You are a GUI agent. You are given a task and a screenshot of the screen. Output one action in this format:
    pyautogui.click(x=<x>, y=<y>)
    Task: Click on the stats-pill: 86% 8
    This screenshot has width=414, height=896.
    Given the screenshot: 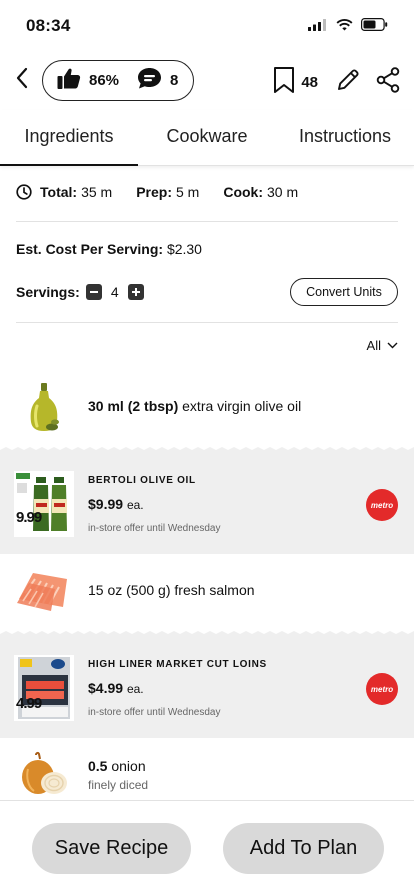 What is the action you would take?
    pyautogui.click(x=118, y=80)
    